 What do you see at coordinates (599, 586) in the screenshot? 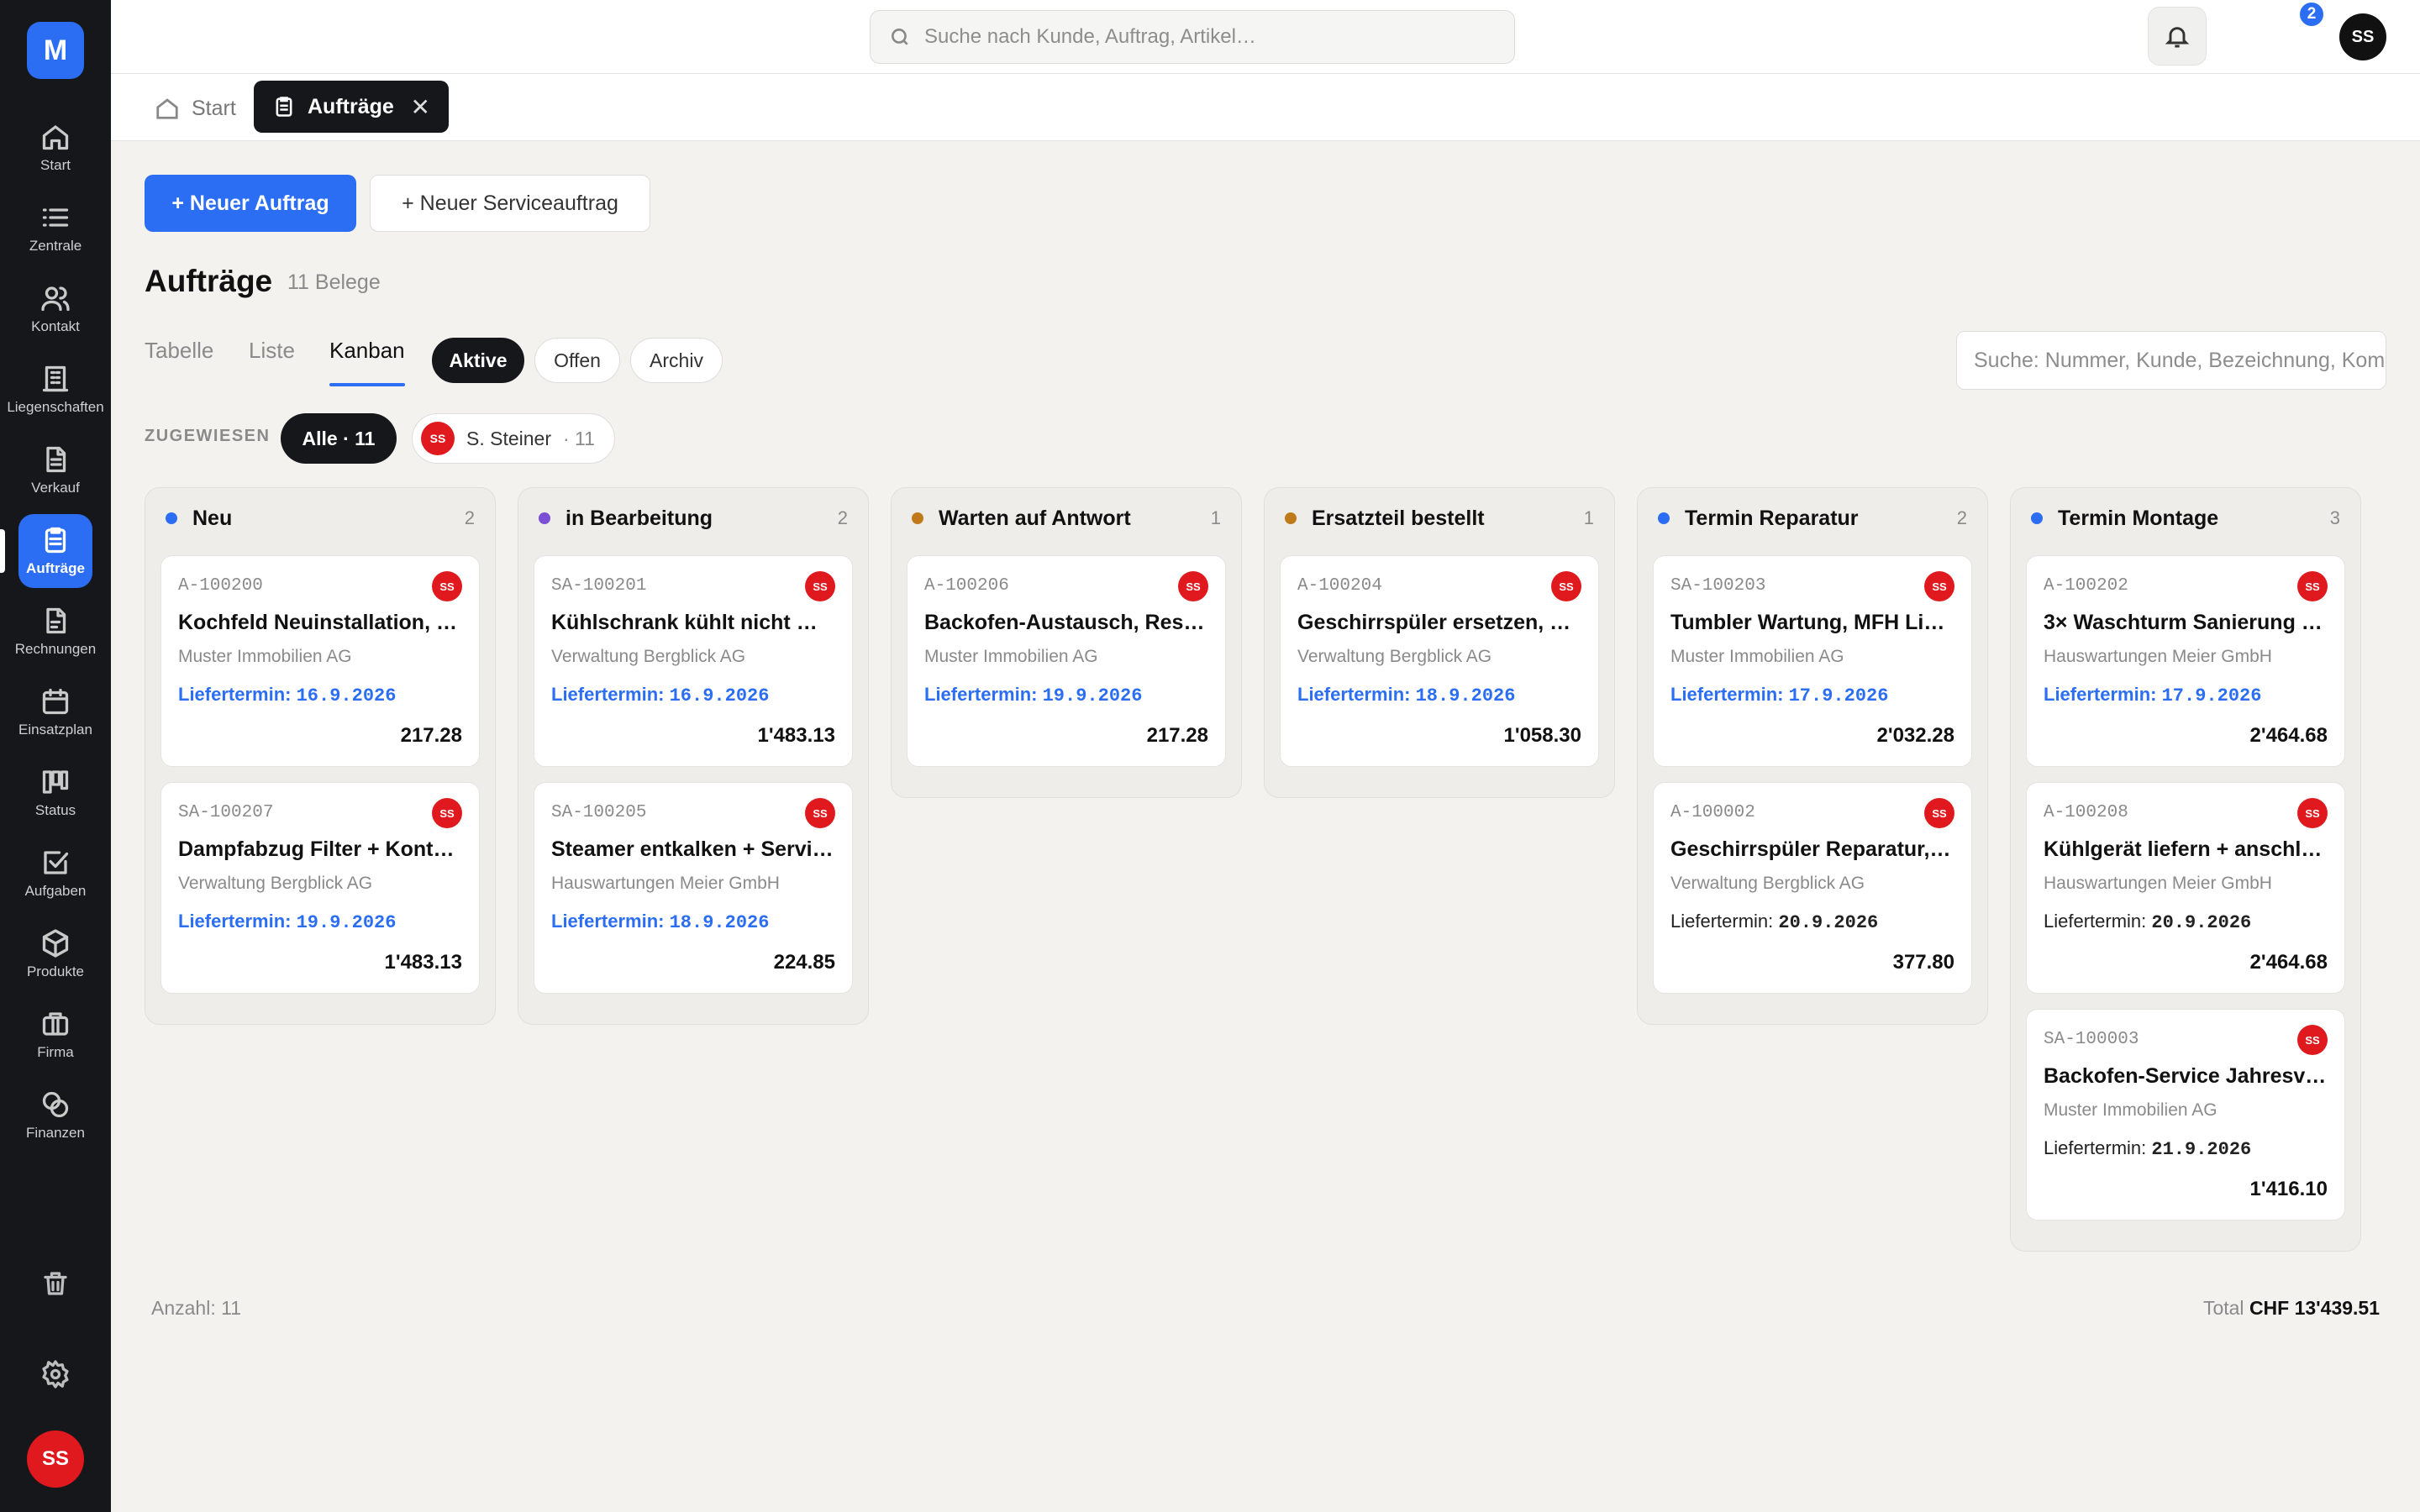
I see `order-number: SA-100201` at bounding box center [599, 586].